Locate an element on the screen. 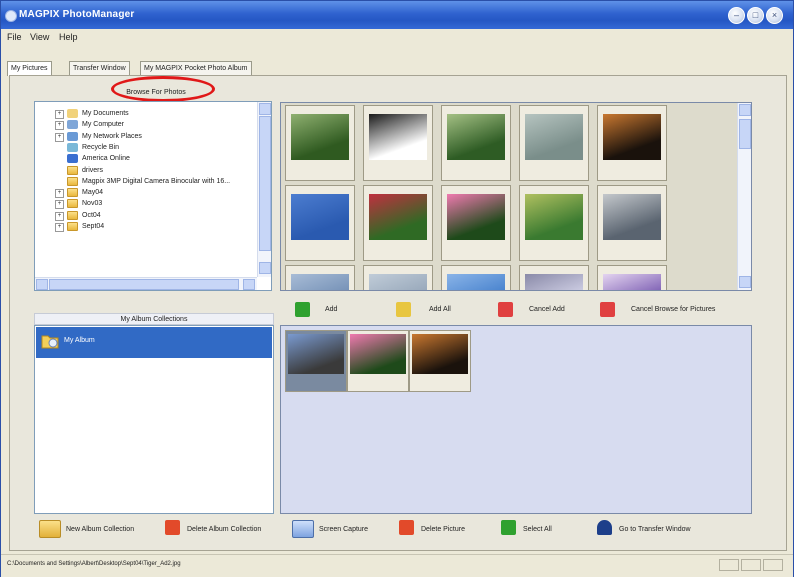 The height and width of the screenshot is (577, 794). album-collections-header: My Album Collections is located at coordinates (154, 319).